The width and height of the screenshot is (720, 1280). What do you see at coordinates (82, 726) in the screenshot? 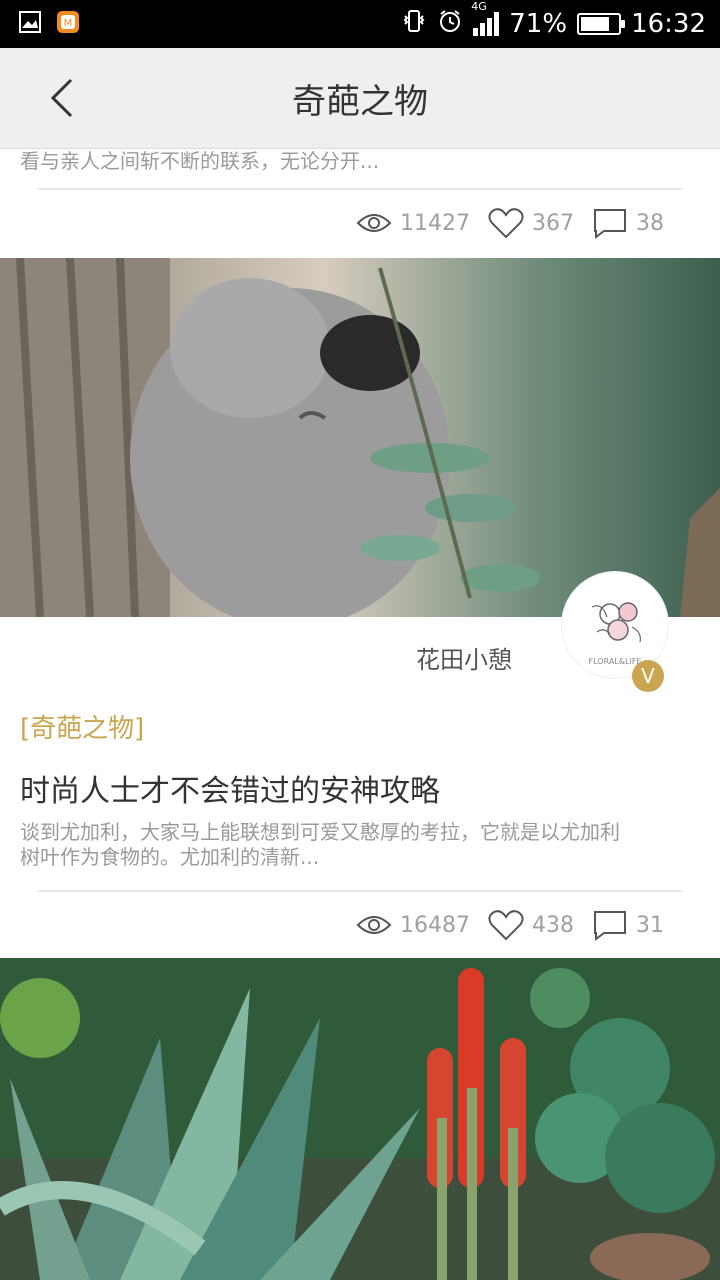
I see `article-tag: [奇葩之物]` at bounding box center [82, 726].